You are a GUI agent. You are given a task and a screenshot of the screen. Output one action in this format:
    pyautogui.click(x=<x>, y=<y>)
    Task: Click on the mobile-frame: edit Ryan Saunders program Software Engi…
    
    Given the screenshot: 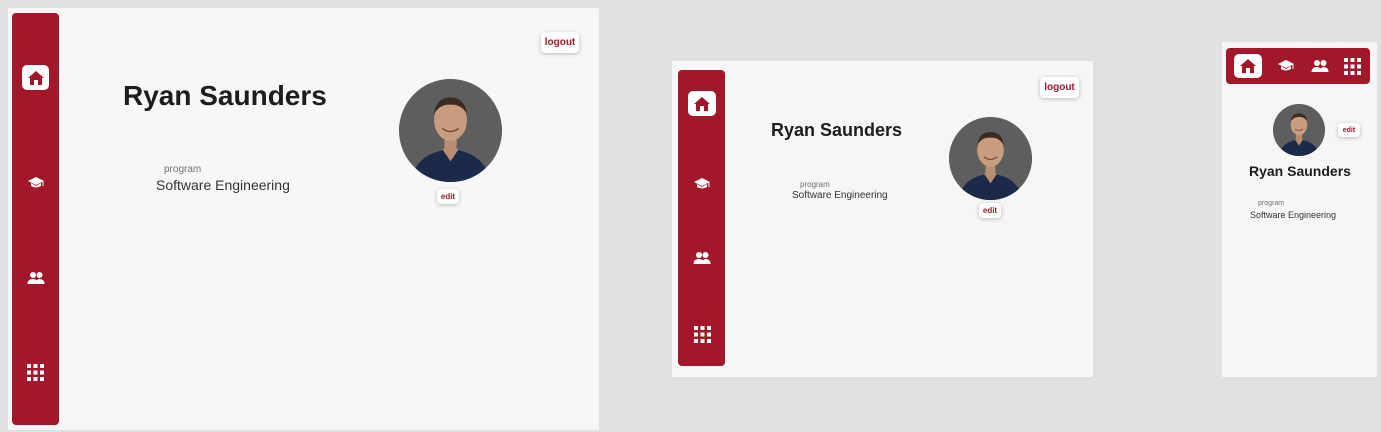 What is the action you would take?
    pyautogui.click(x=1299, y=209)
    